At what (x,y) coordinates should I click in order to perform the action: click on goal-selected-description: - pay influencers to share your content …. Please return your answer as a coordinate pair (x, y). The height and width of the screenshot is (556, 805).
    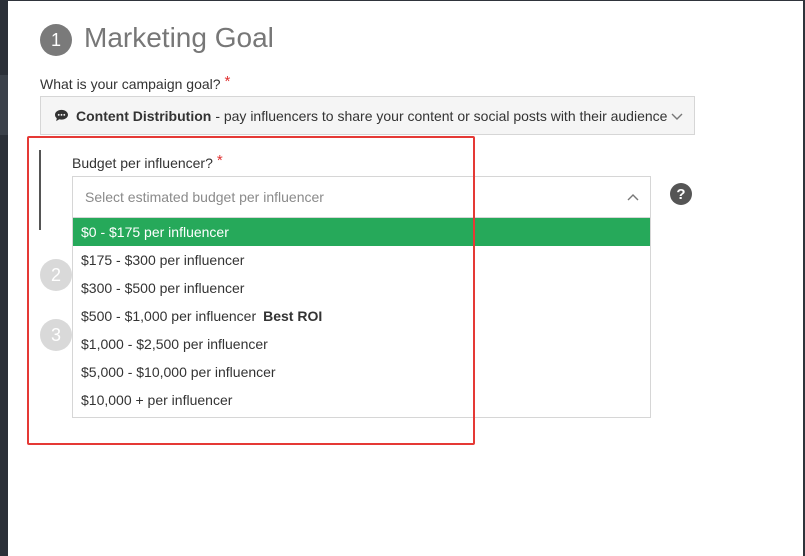
    Looking at the image, I should click on (441, 115).